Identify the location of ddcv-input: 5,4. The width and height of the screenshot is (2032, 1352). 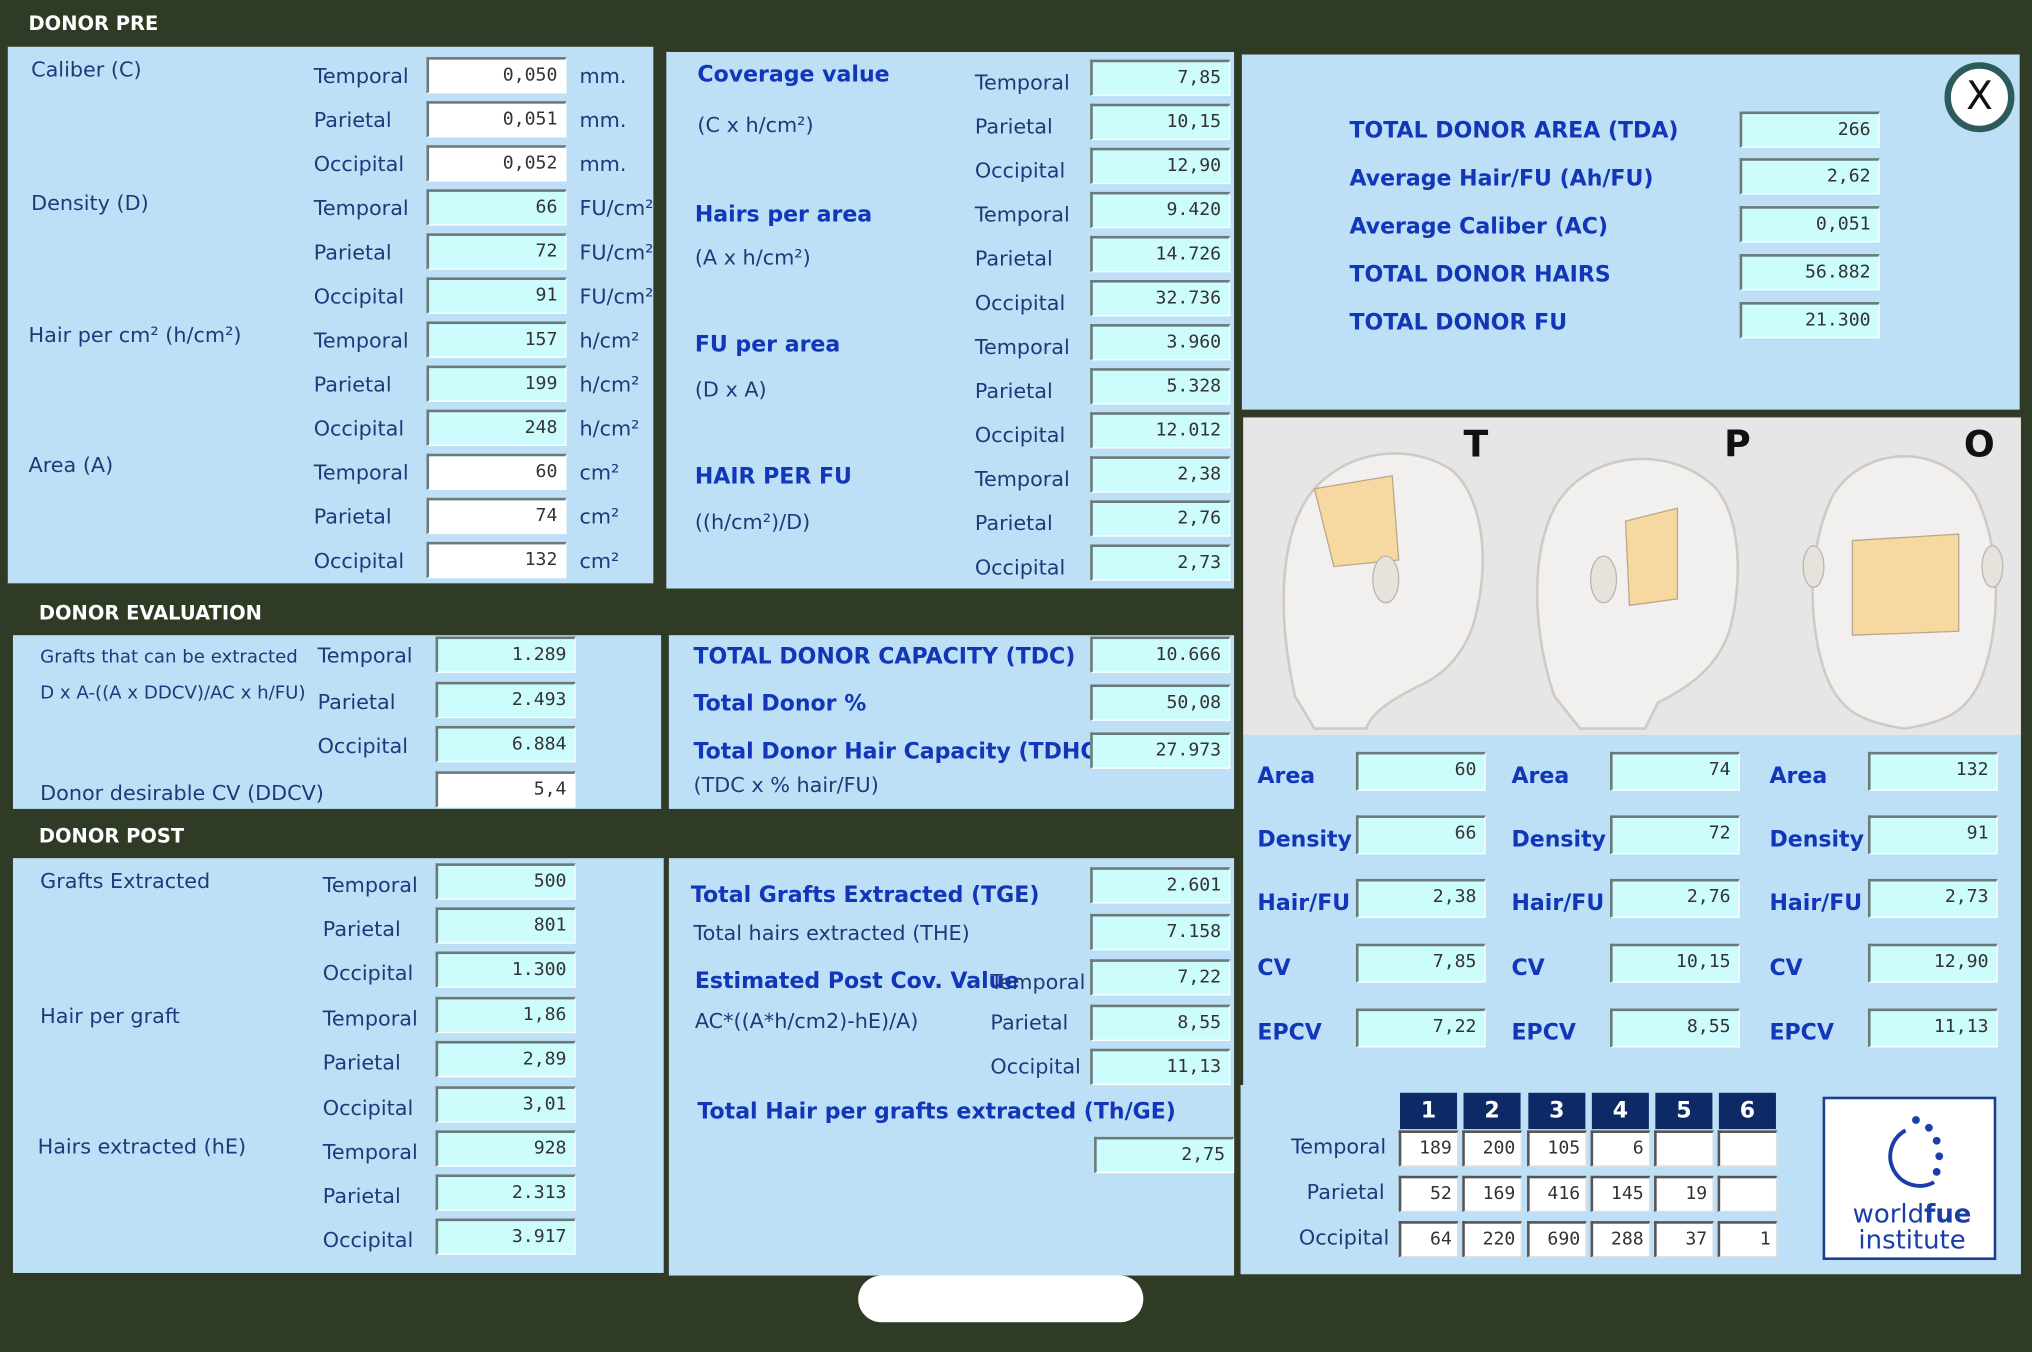
(505, 789).